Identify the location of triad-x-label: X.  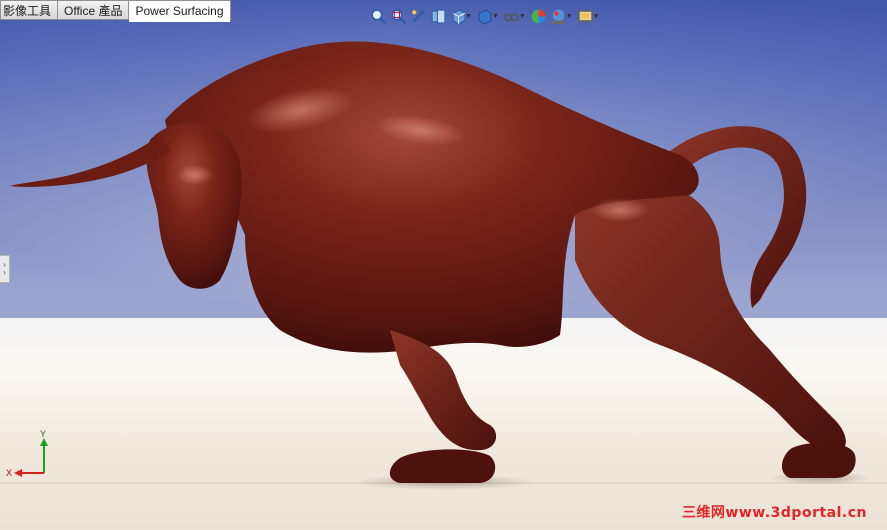
(9, 473).